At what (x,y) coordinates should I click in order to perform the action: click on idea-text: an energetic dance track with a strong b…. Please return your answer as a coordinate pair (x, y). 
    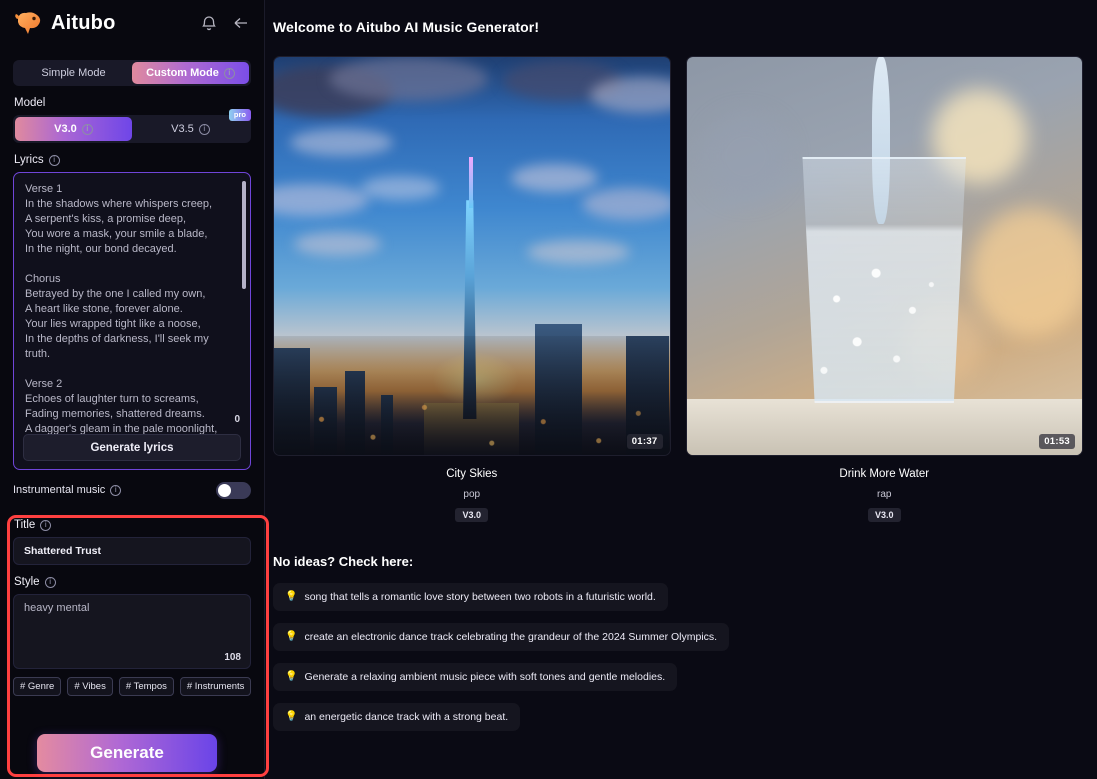
    Looking at the image, I should click on (406, 717).